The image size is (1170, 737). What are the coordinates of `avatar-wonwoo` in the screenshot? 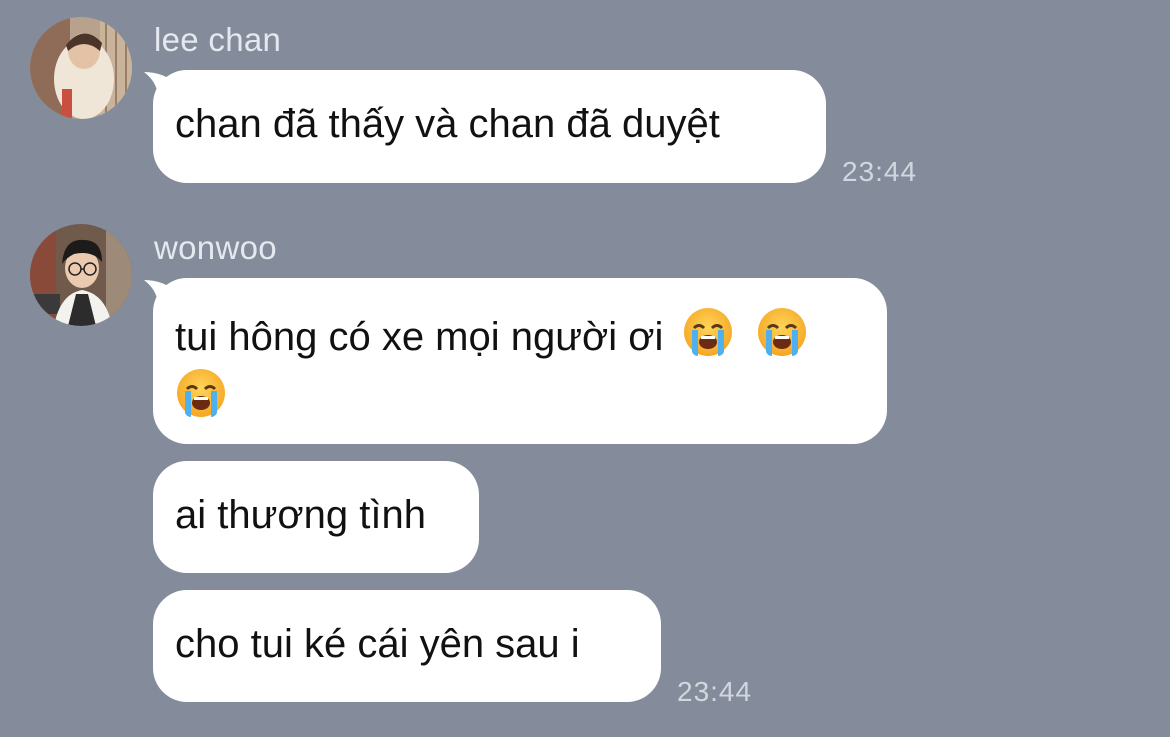 It's located at (81, 275).